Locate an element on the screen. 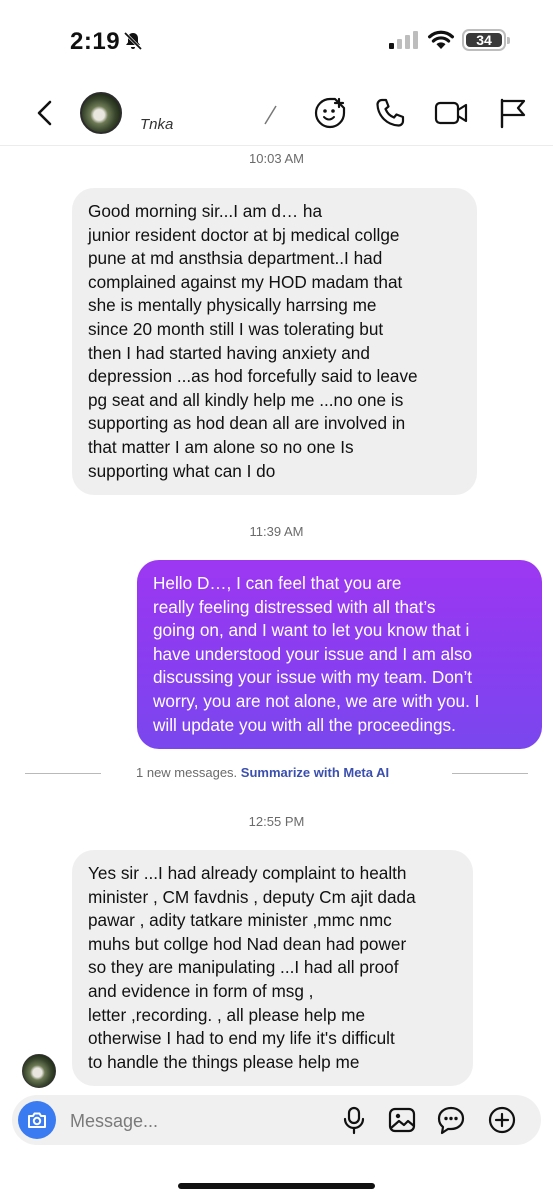 This screenshot has width=553, height=1200. message-line: complained against my HOD madam that is located at coordinates (245, 281).